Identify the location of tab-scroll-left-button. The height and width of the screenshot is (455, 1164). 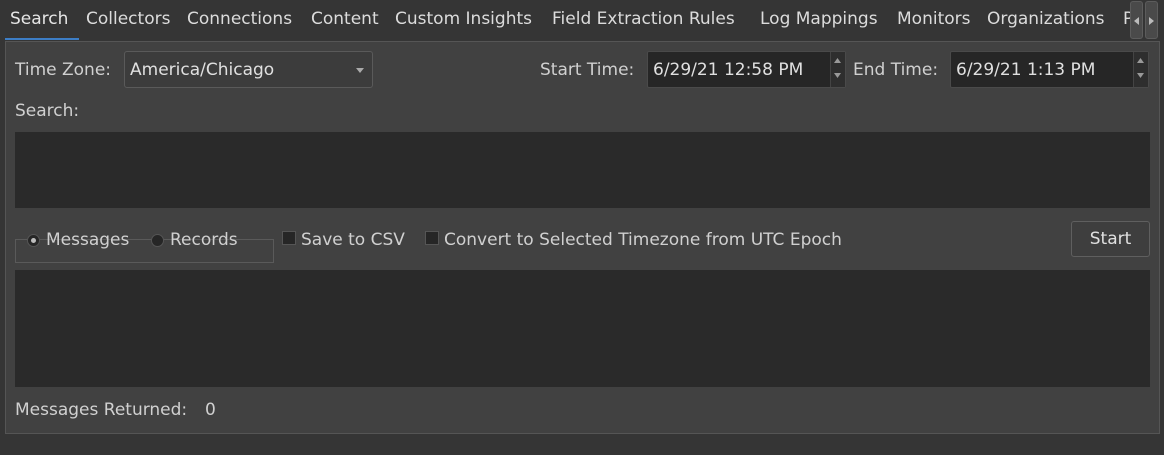
(1136, 20).